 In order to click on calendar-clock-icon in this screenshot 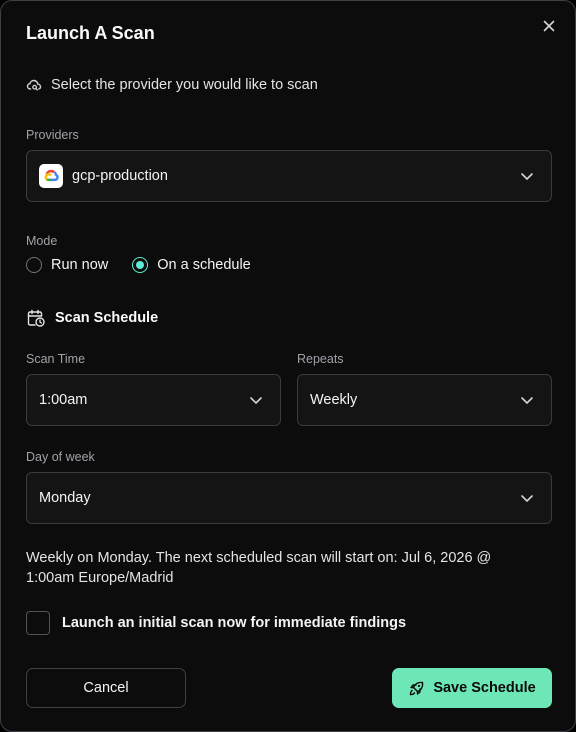, I will do `click(36, 318)`.